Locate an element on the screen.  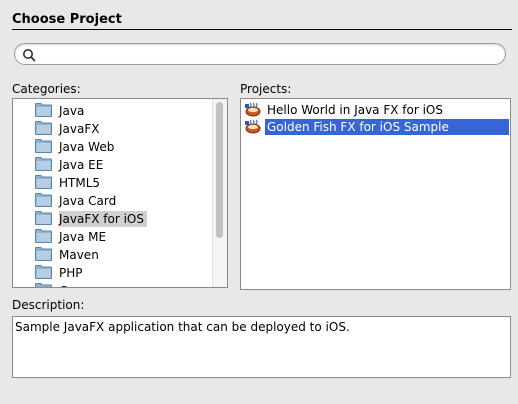
project-label: Golden Fish FX for iOS Sample is located at coordinates (387, 127).